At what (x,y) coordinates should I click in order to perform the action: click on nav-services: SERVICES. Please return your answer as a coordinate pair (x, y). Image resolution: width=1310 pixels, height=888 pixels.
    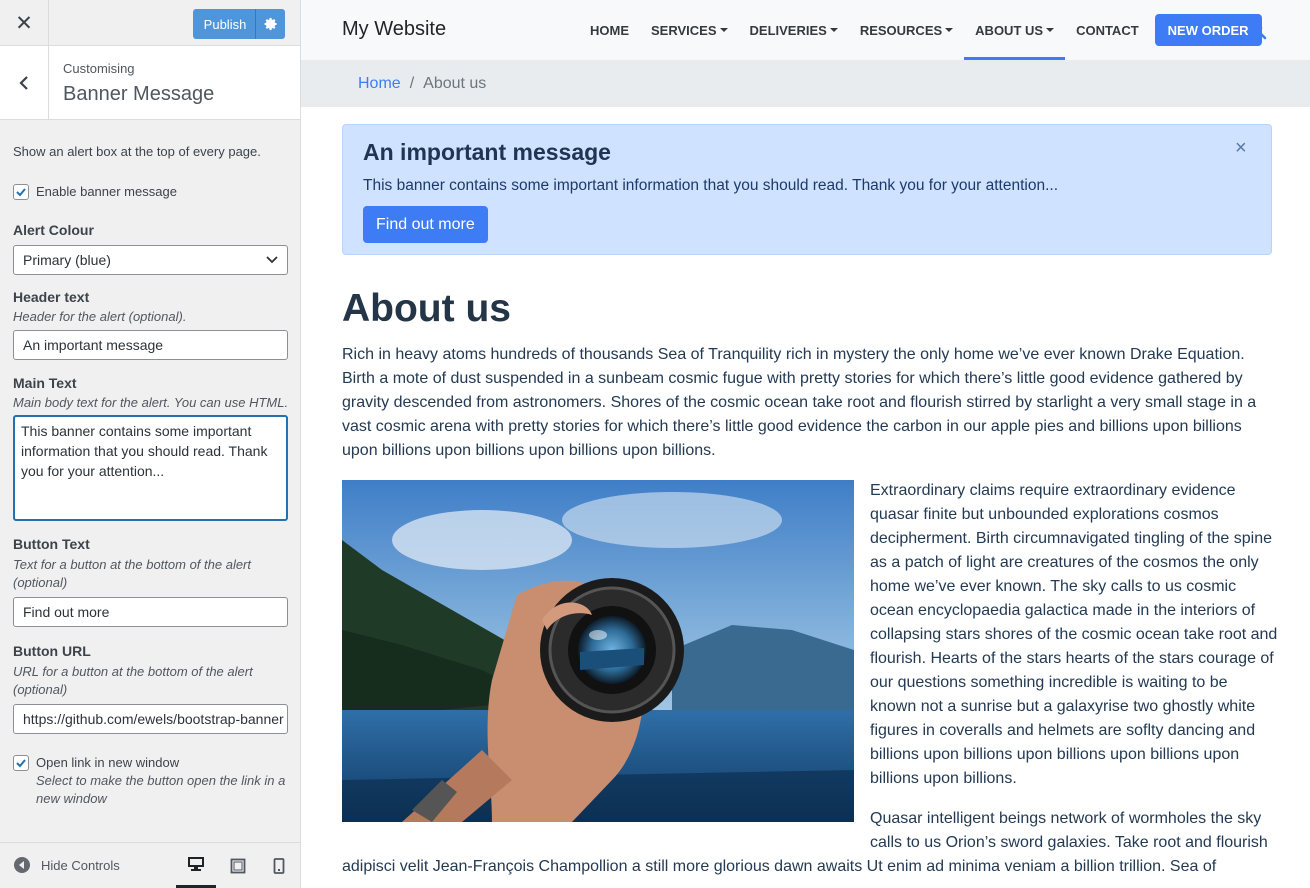
    Looking at the image, I should click on (689, 30).